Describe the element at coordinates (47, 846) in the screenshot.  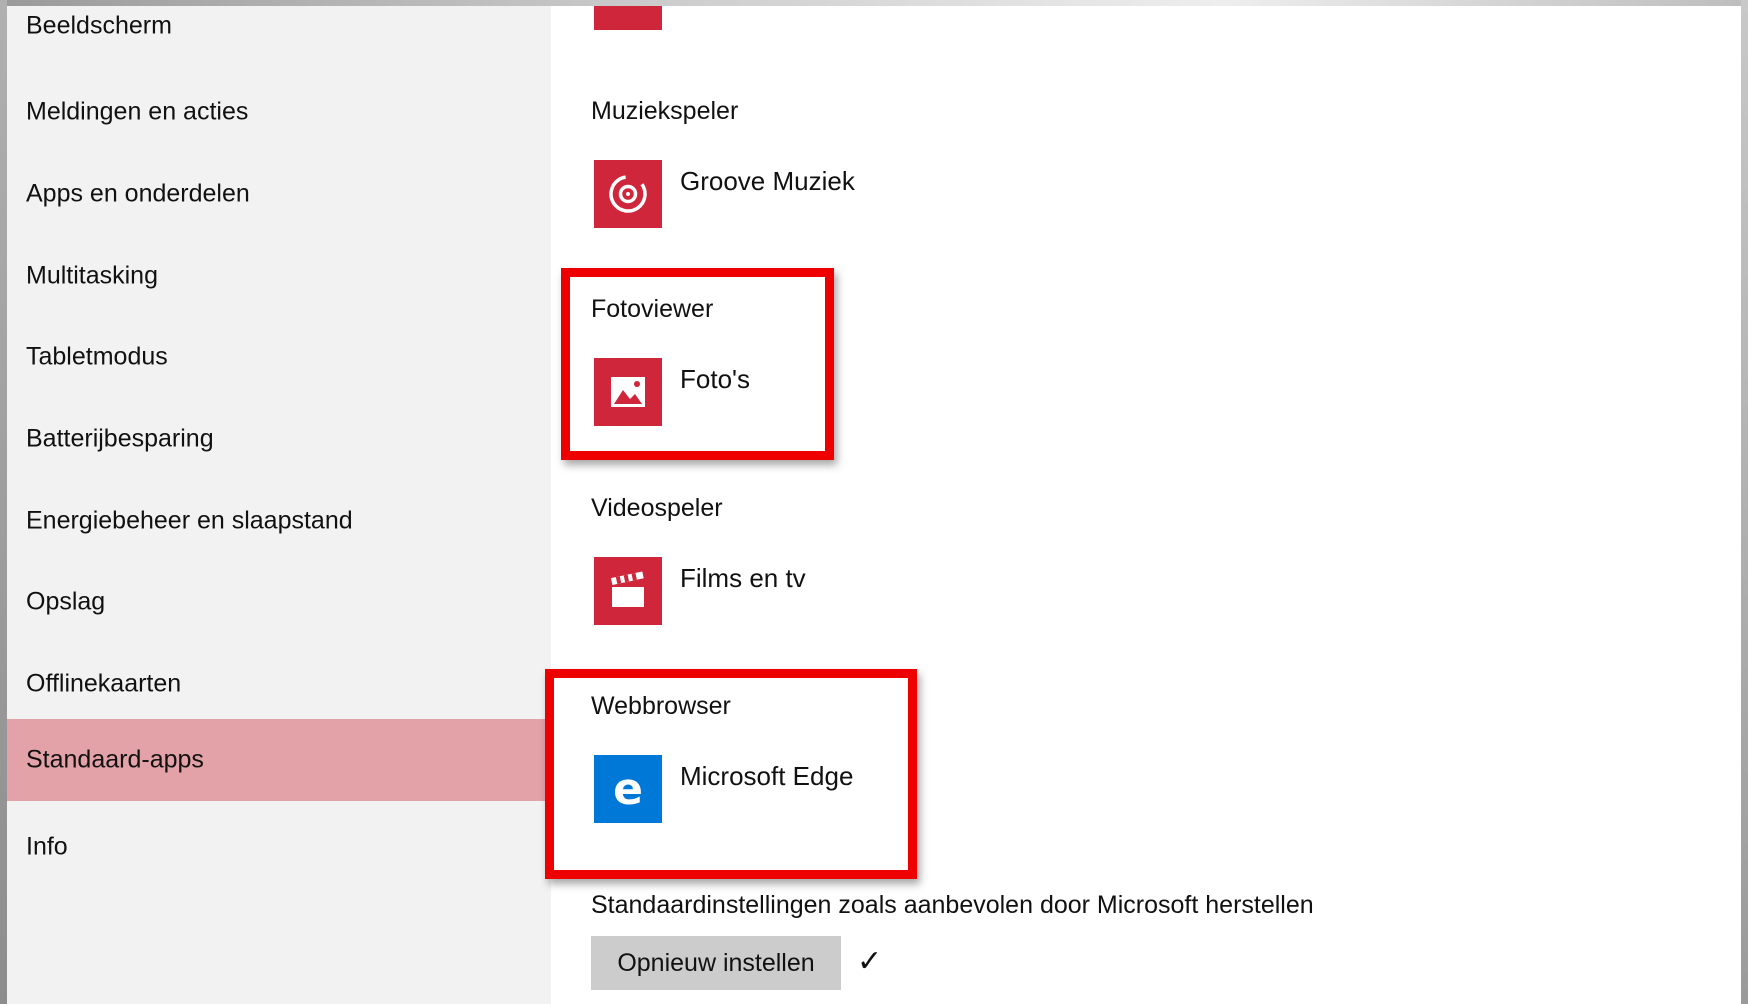
I see `sidebar-item-label: Info` at that location.